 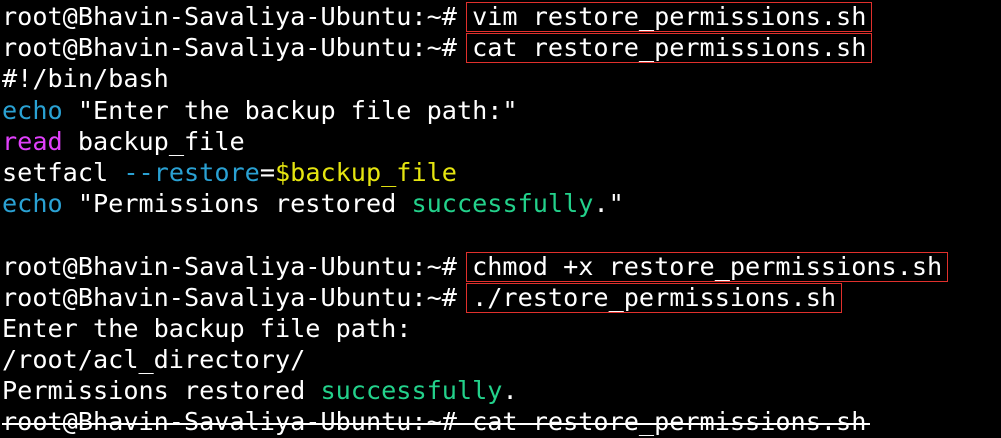 What do you see at coordinates (85, 79) in the screenshot?
I see `text-segment: #!/bin/bash` at bounding box center [85, 79].